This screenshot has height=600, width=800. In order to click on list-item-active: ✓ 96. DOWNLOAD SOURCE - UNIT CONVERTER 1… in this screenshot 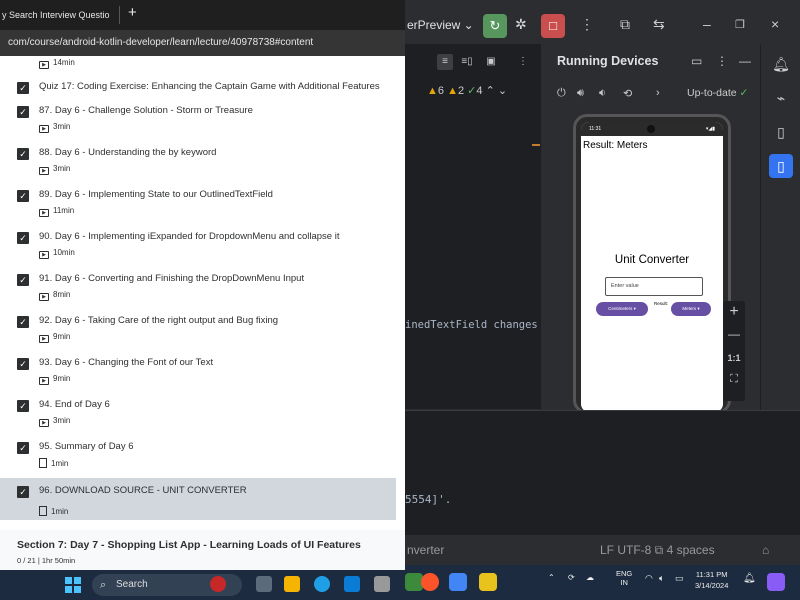, I will do `click(198, 499)`.